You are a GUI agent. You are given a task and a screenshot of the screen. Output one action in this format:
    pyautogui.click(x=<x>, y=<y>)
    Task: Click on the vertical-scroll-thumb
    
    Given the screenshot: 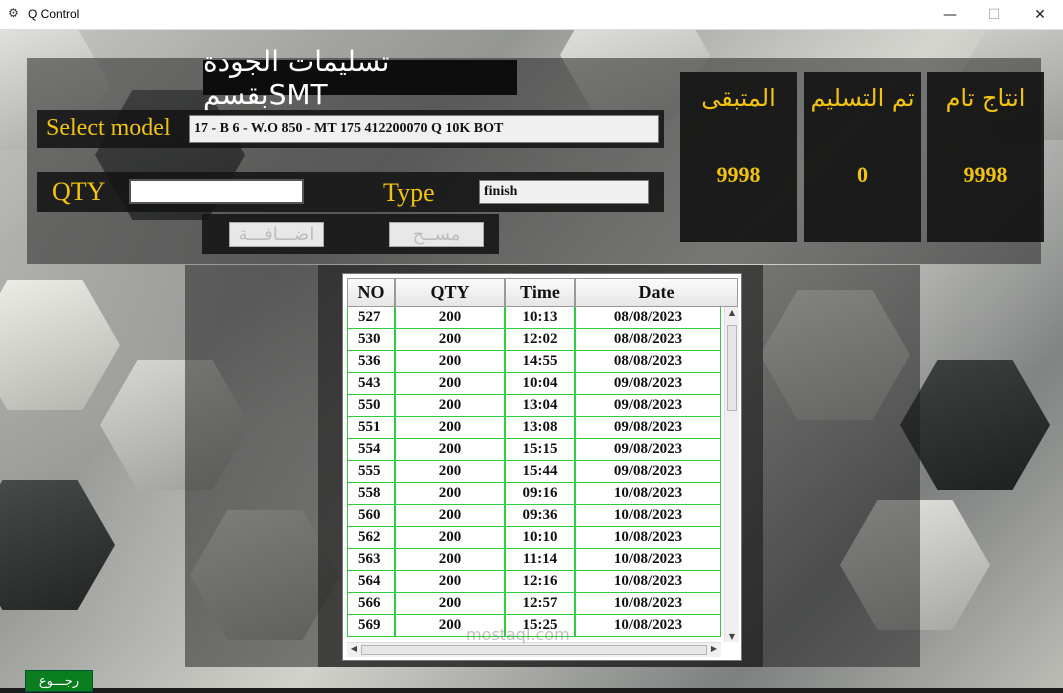 What is the action you would take?
    pyautogui.click(x=732, y=368)
    